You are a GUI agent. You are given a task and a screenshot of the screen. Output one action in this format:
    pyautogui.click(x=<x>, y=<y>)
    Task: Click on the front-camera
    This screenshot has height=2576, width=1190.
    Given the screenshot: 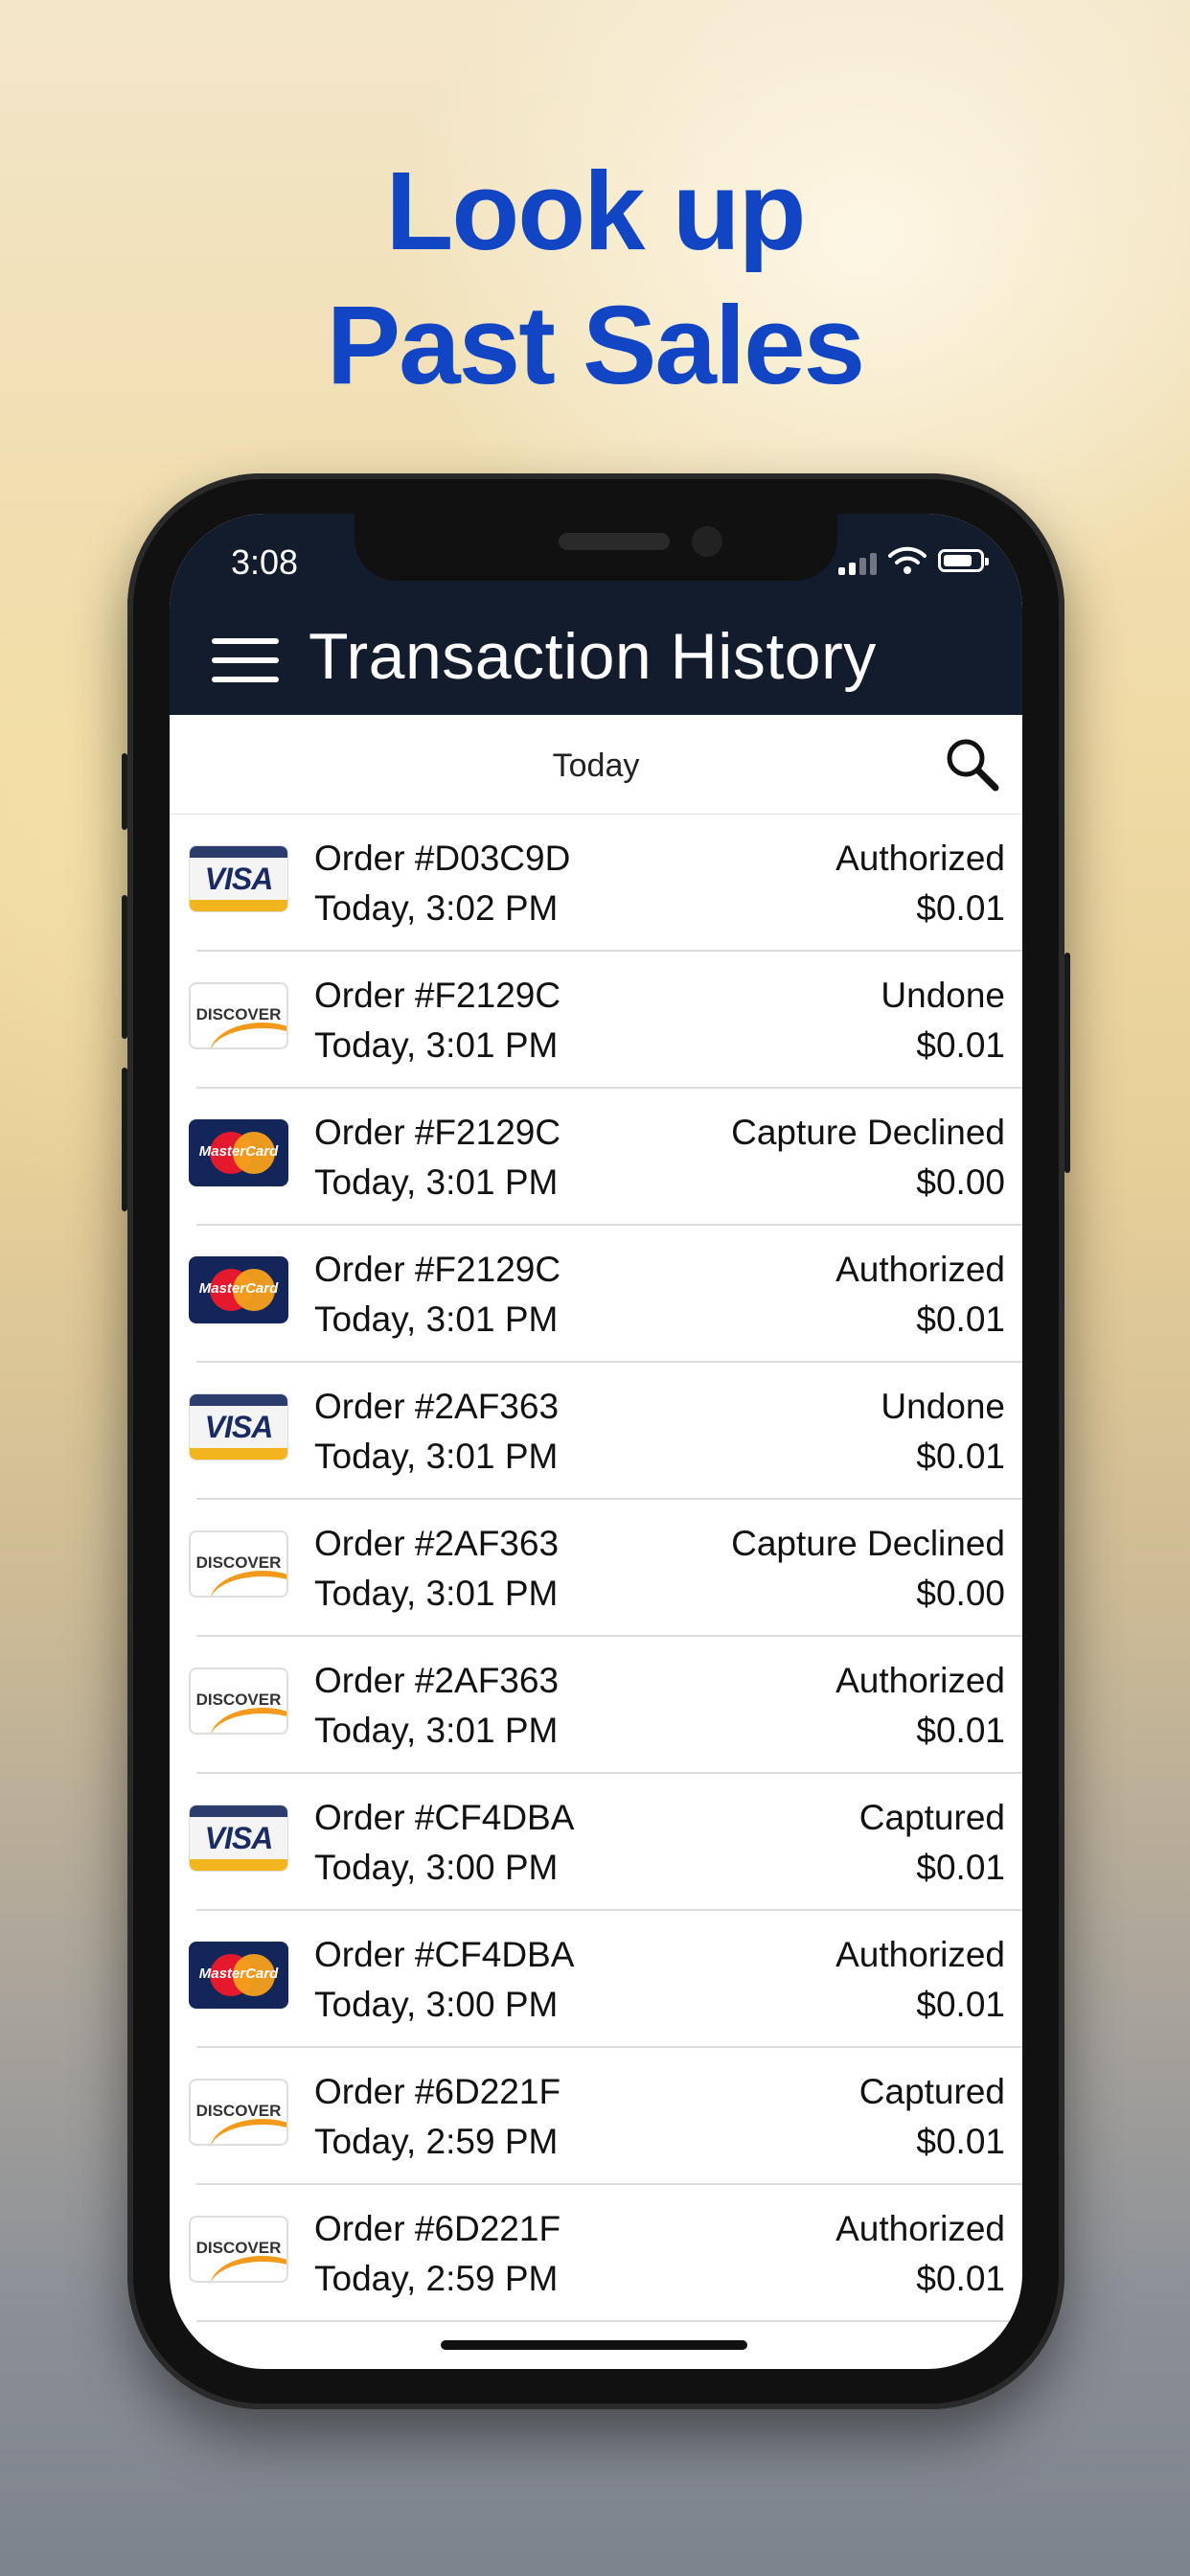 What is the action you would take?
    pyautogui.click(x=707, y=541)
    